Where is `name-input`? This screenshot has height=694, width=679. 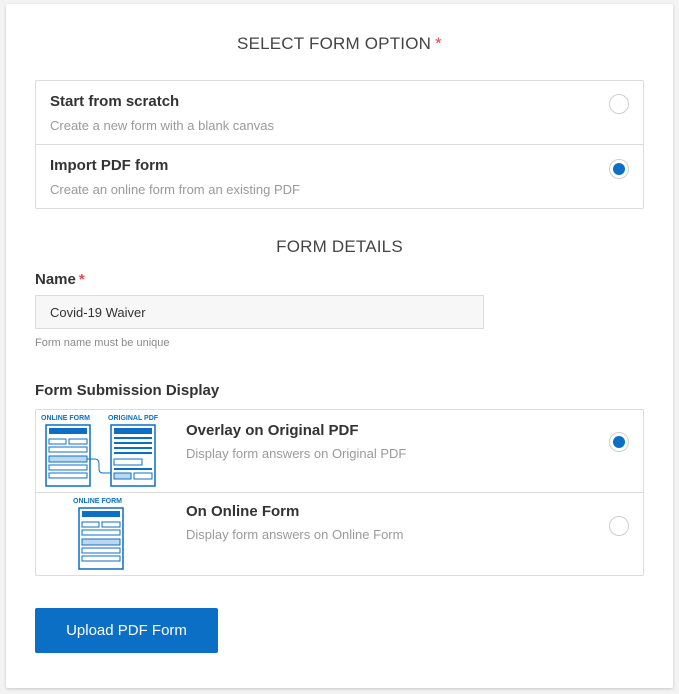 name-input is located at coordinates (259, 312).